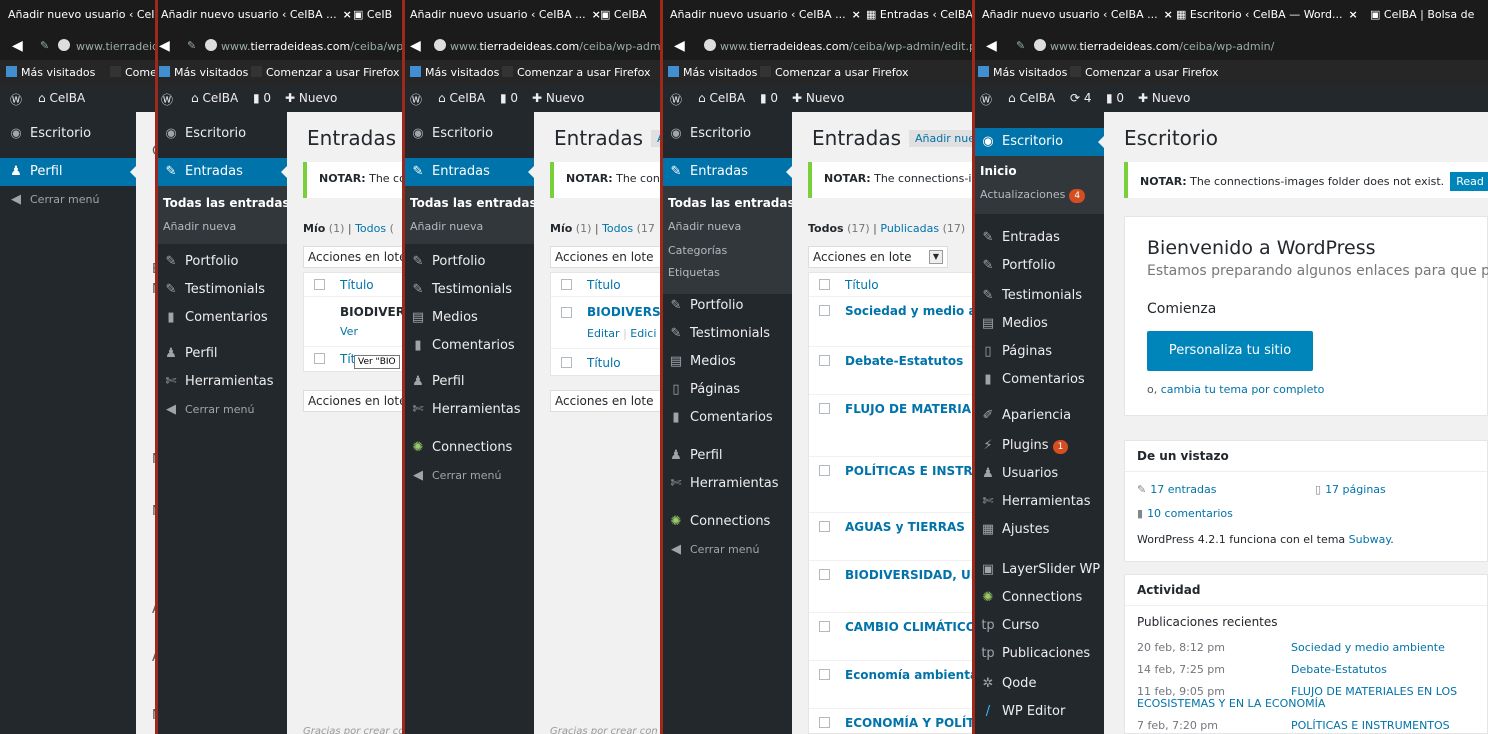  What do you see at coordinates (998, 171) in the screenshot?
I see `submenu-inicio: Inicio` at bounding box center [998, 171].